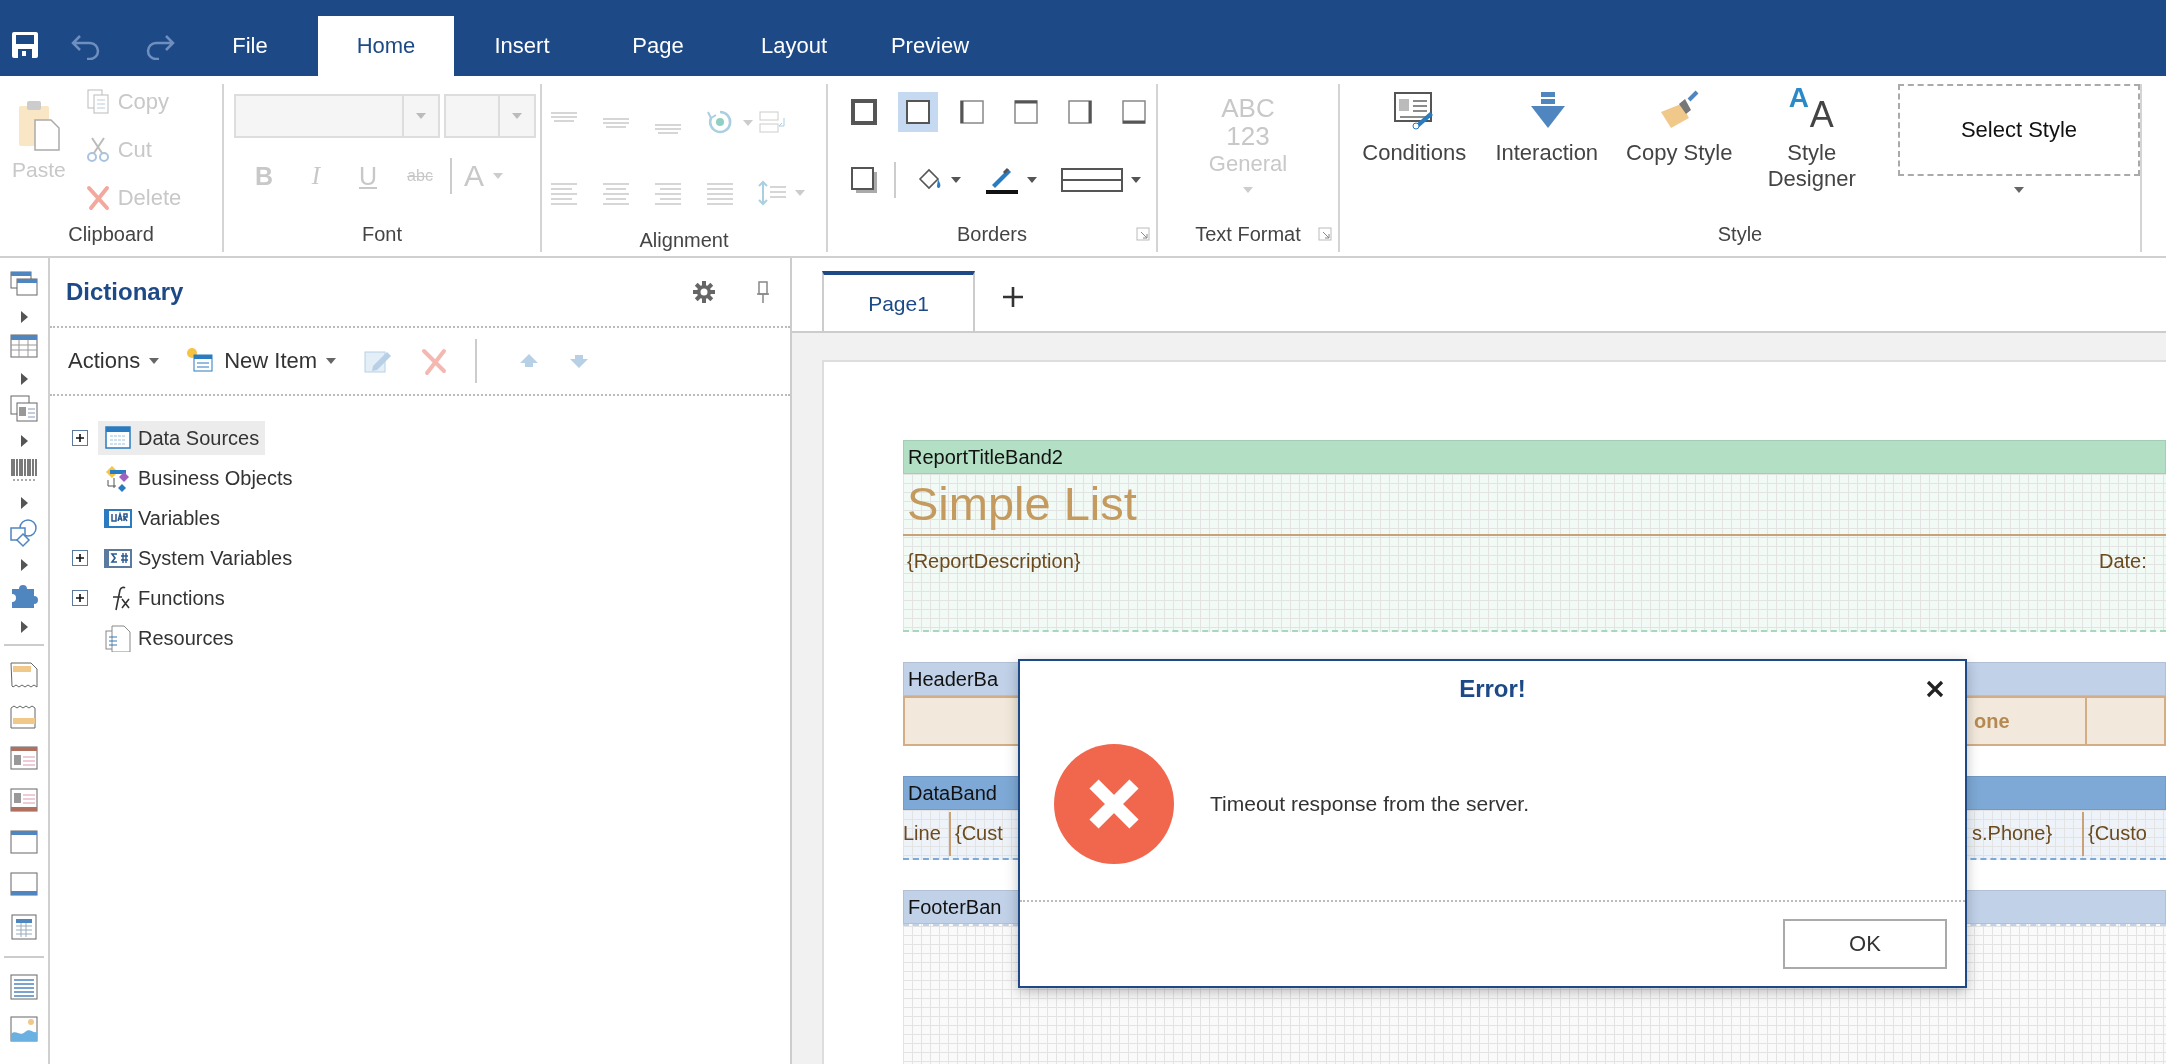  What do you see at coordinates (24, 927) in the screenshot?
I see `cross-table-icon` at bounding box center [24, 927].